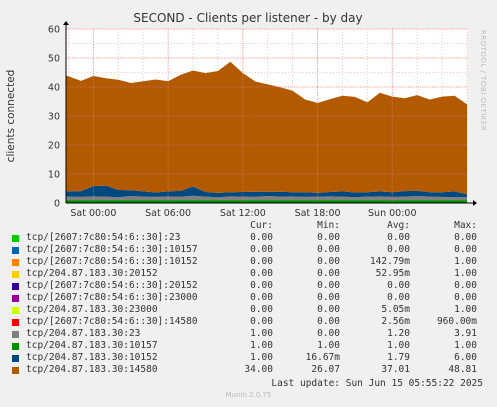  Describe the element at coordinates (92, 309) in the screenshot. I see `legend-series-name: tcp/204.87.183.30:23000` at that location.